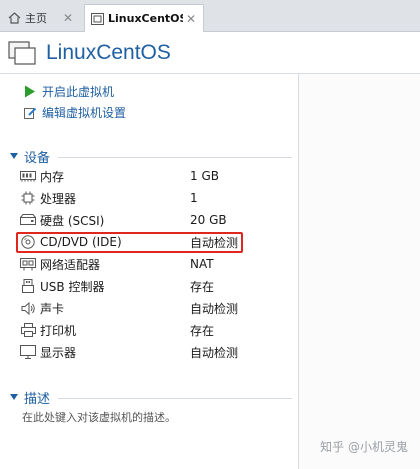  What do you see at coordinates (37, 399) in the screenshot?
I see `description-section-title: 描述` at bounding box center [37, 399].